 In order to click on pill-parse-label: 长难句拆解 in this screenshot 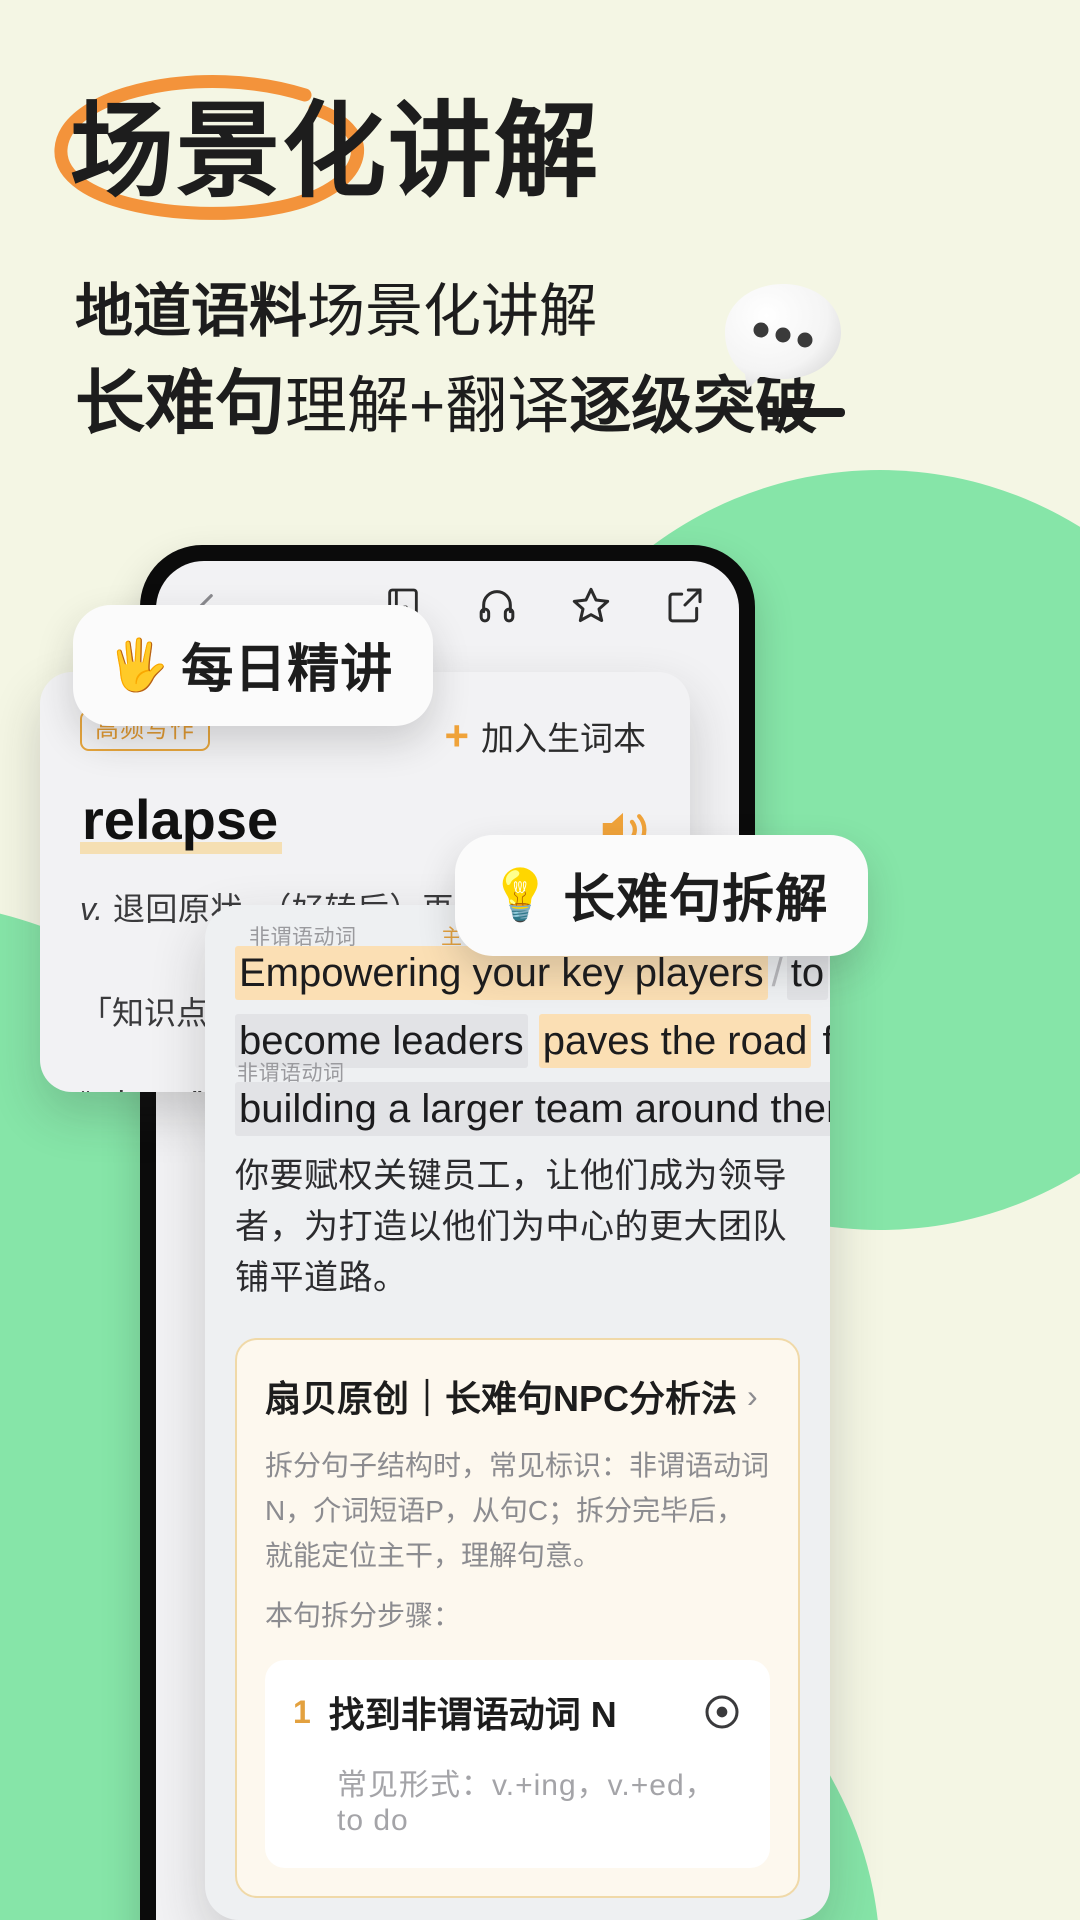, I will do `click(696, 900)`.